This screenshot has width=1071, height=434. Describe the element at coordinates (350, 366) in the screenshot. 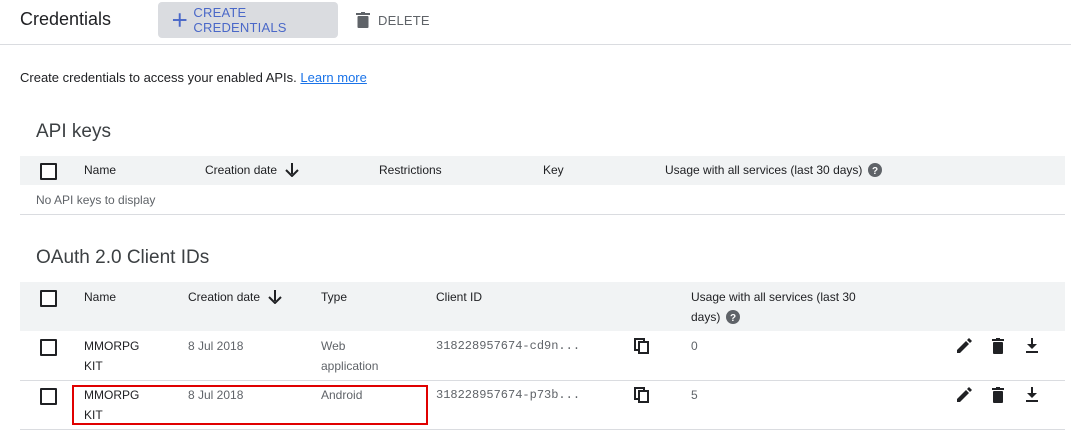

I see `client-type-cont: application` at that location.